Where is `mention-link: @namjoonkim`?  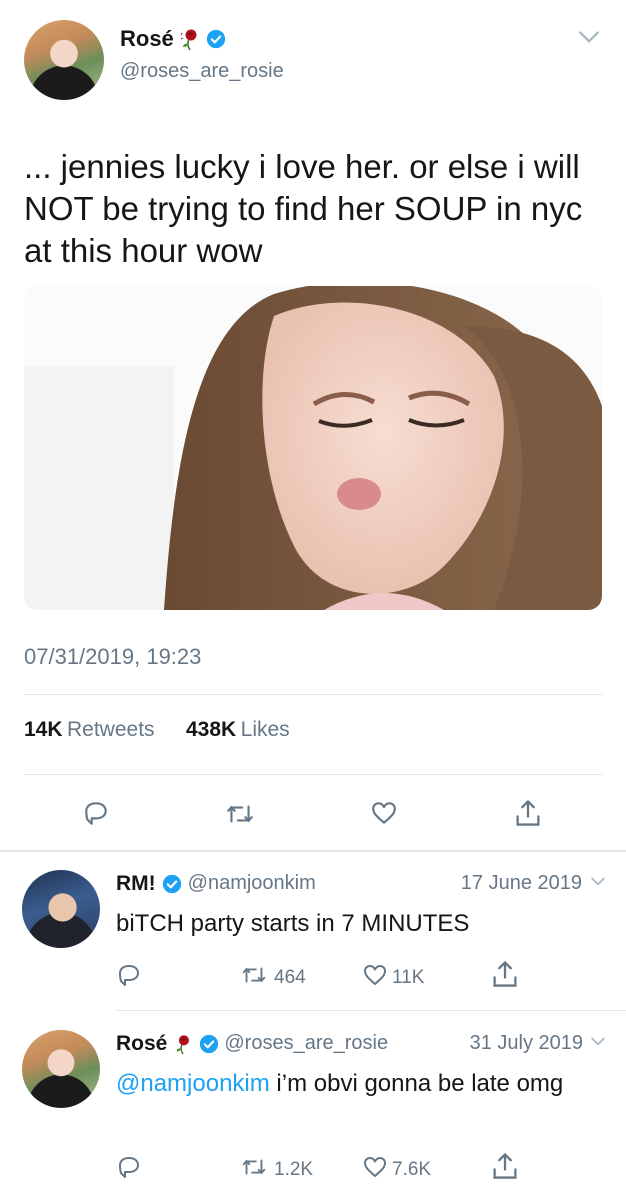 mention-link: @namjoonkim is located at coordinates (193, 1083).